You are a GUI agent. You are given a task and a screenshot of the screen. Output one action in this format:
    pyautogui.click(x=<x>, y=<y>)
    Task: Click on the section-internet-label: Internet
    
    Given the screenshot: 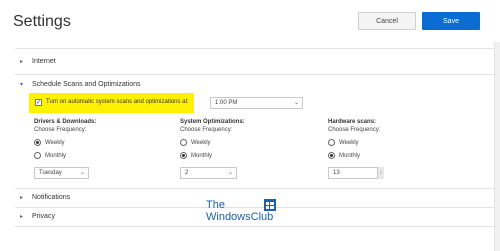 What is the action you would take?
    pyautogui.click(x=44, y=61)
    